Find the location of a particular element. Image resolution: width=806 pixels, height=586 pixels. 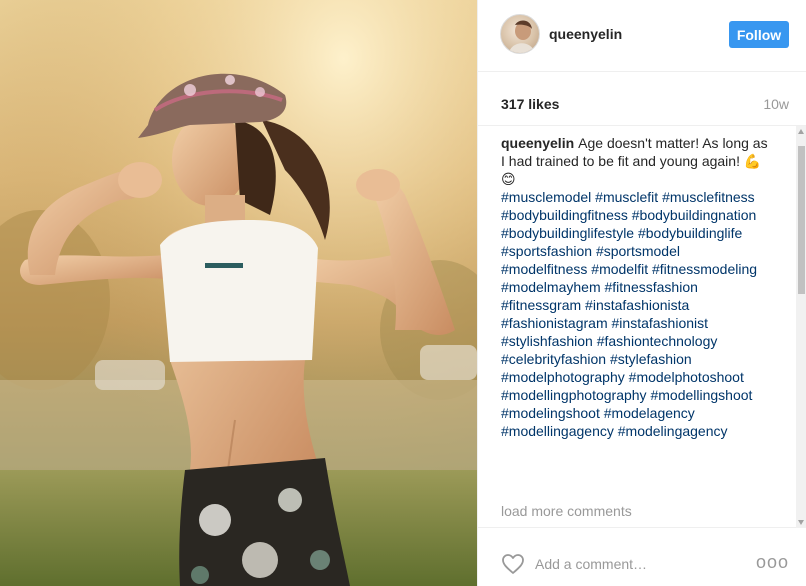

hashtag-link: #fitnessgram is located at coordinates (541, 305).